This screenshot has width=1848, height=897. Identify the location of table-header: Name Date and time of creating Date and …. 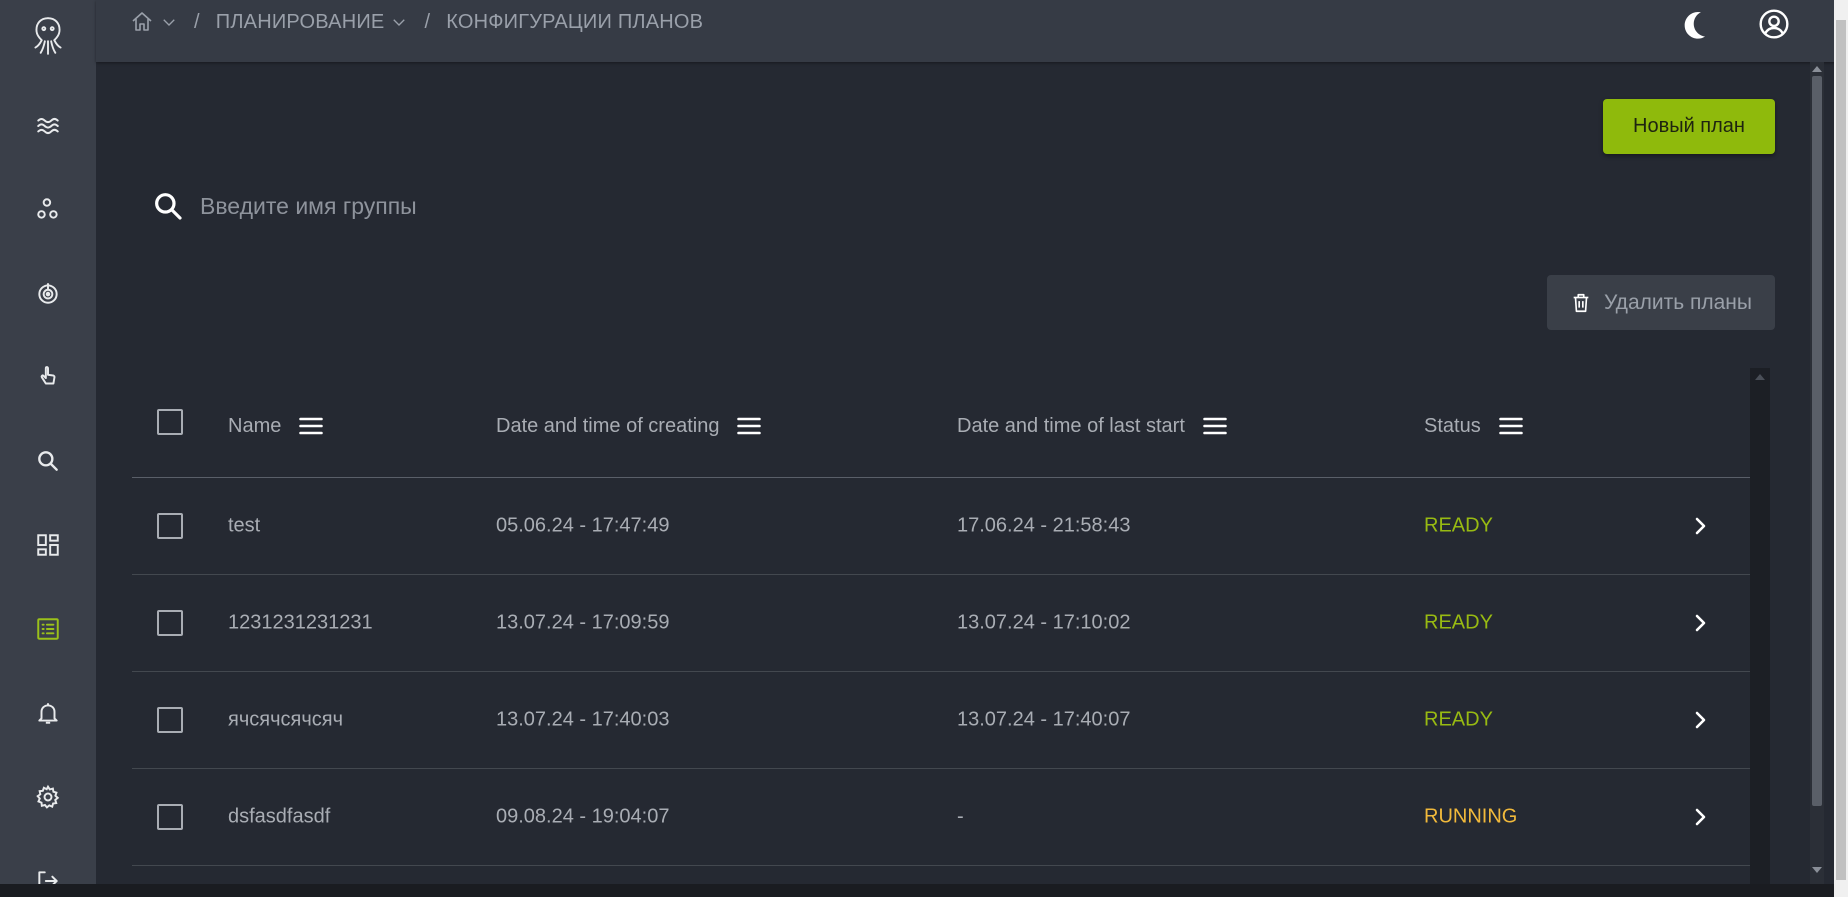
(941, 424).